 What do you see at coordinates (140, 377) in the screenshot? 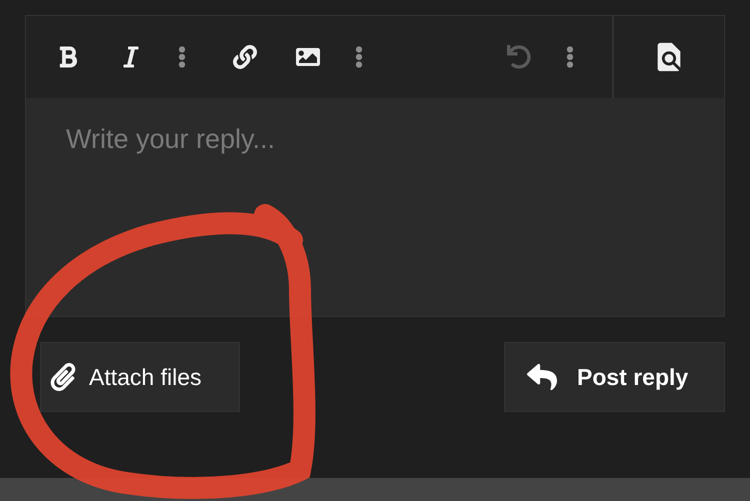
I see `attach-files-button: Attach files` at bounding box center [140, 377].